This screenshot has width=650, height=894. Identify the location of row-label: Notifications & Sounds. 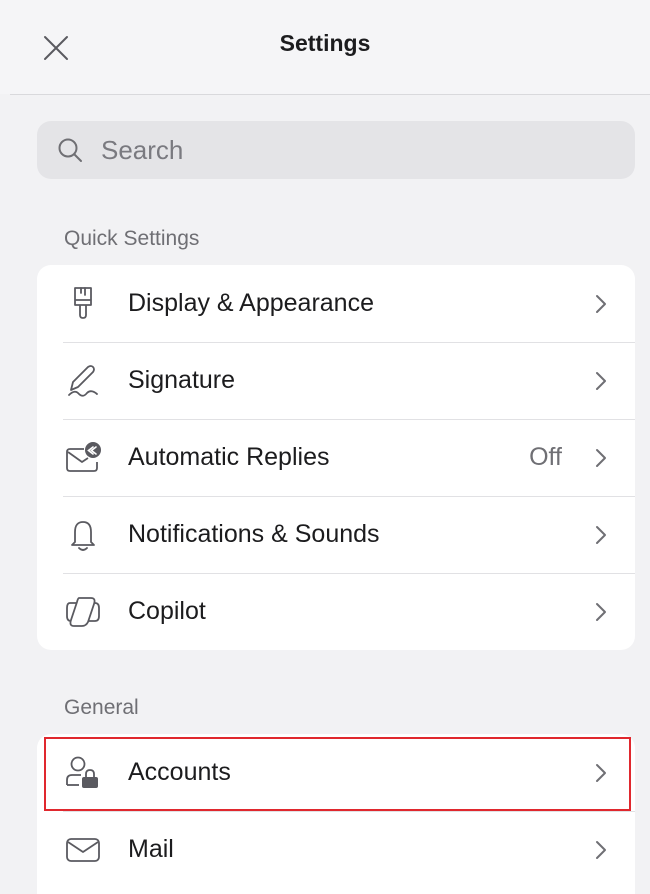
(254, 534).